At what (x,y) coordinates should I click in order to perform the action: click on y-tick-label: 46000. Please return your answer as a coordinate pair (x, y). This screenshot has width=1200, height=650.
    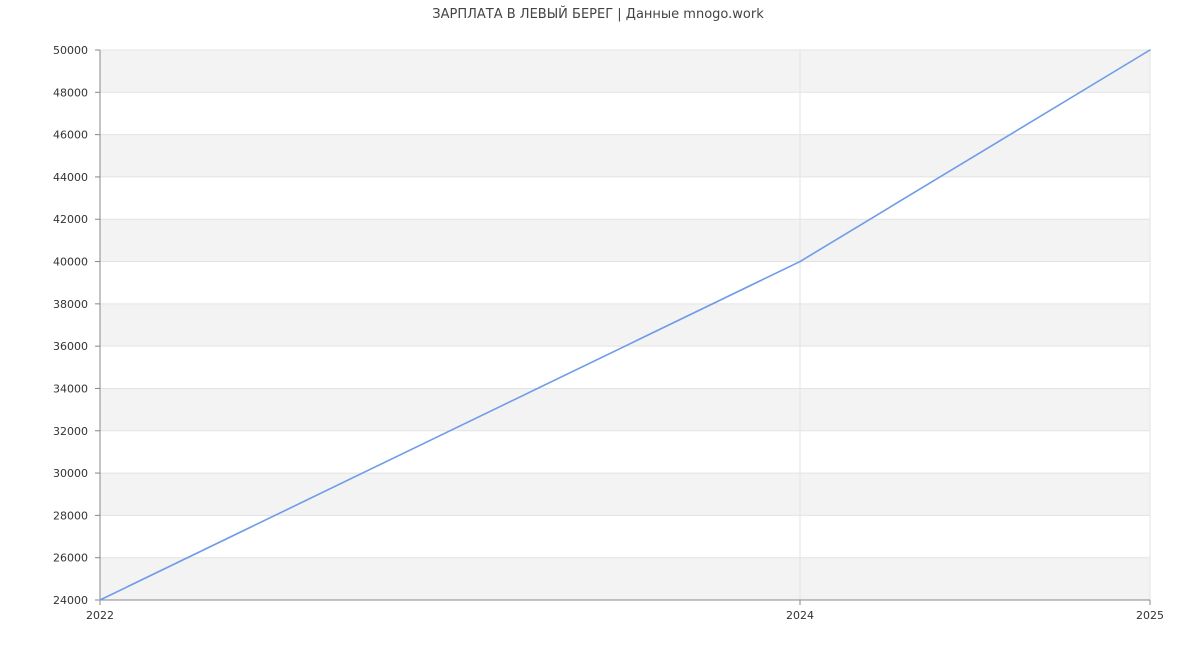
    Looking at the image, I should click on (70, 135).